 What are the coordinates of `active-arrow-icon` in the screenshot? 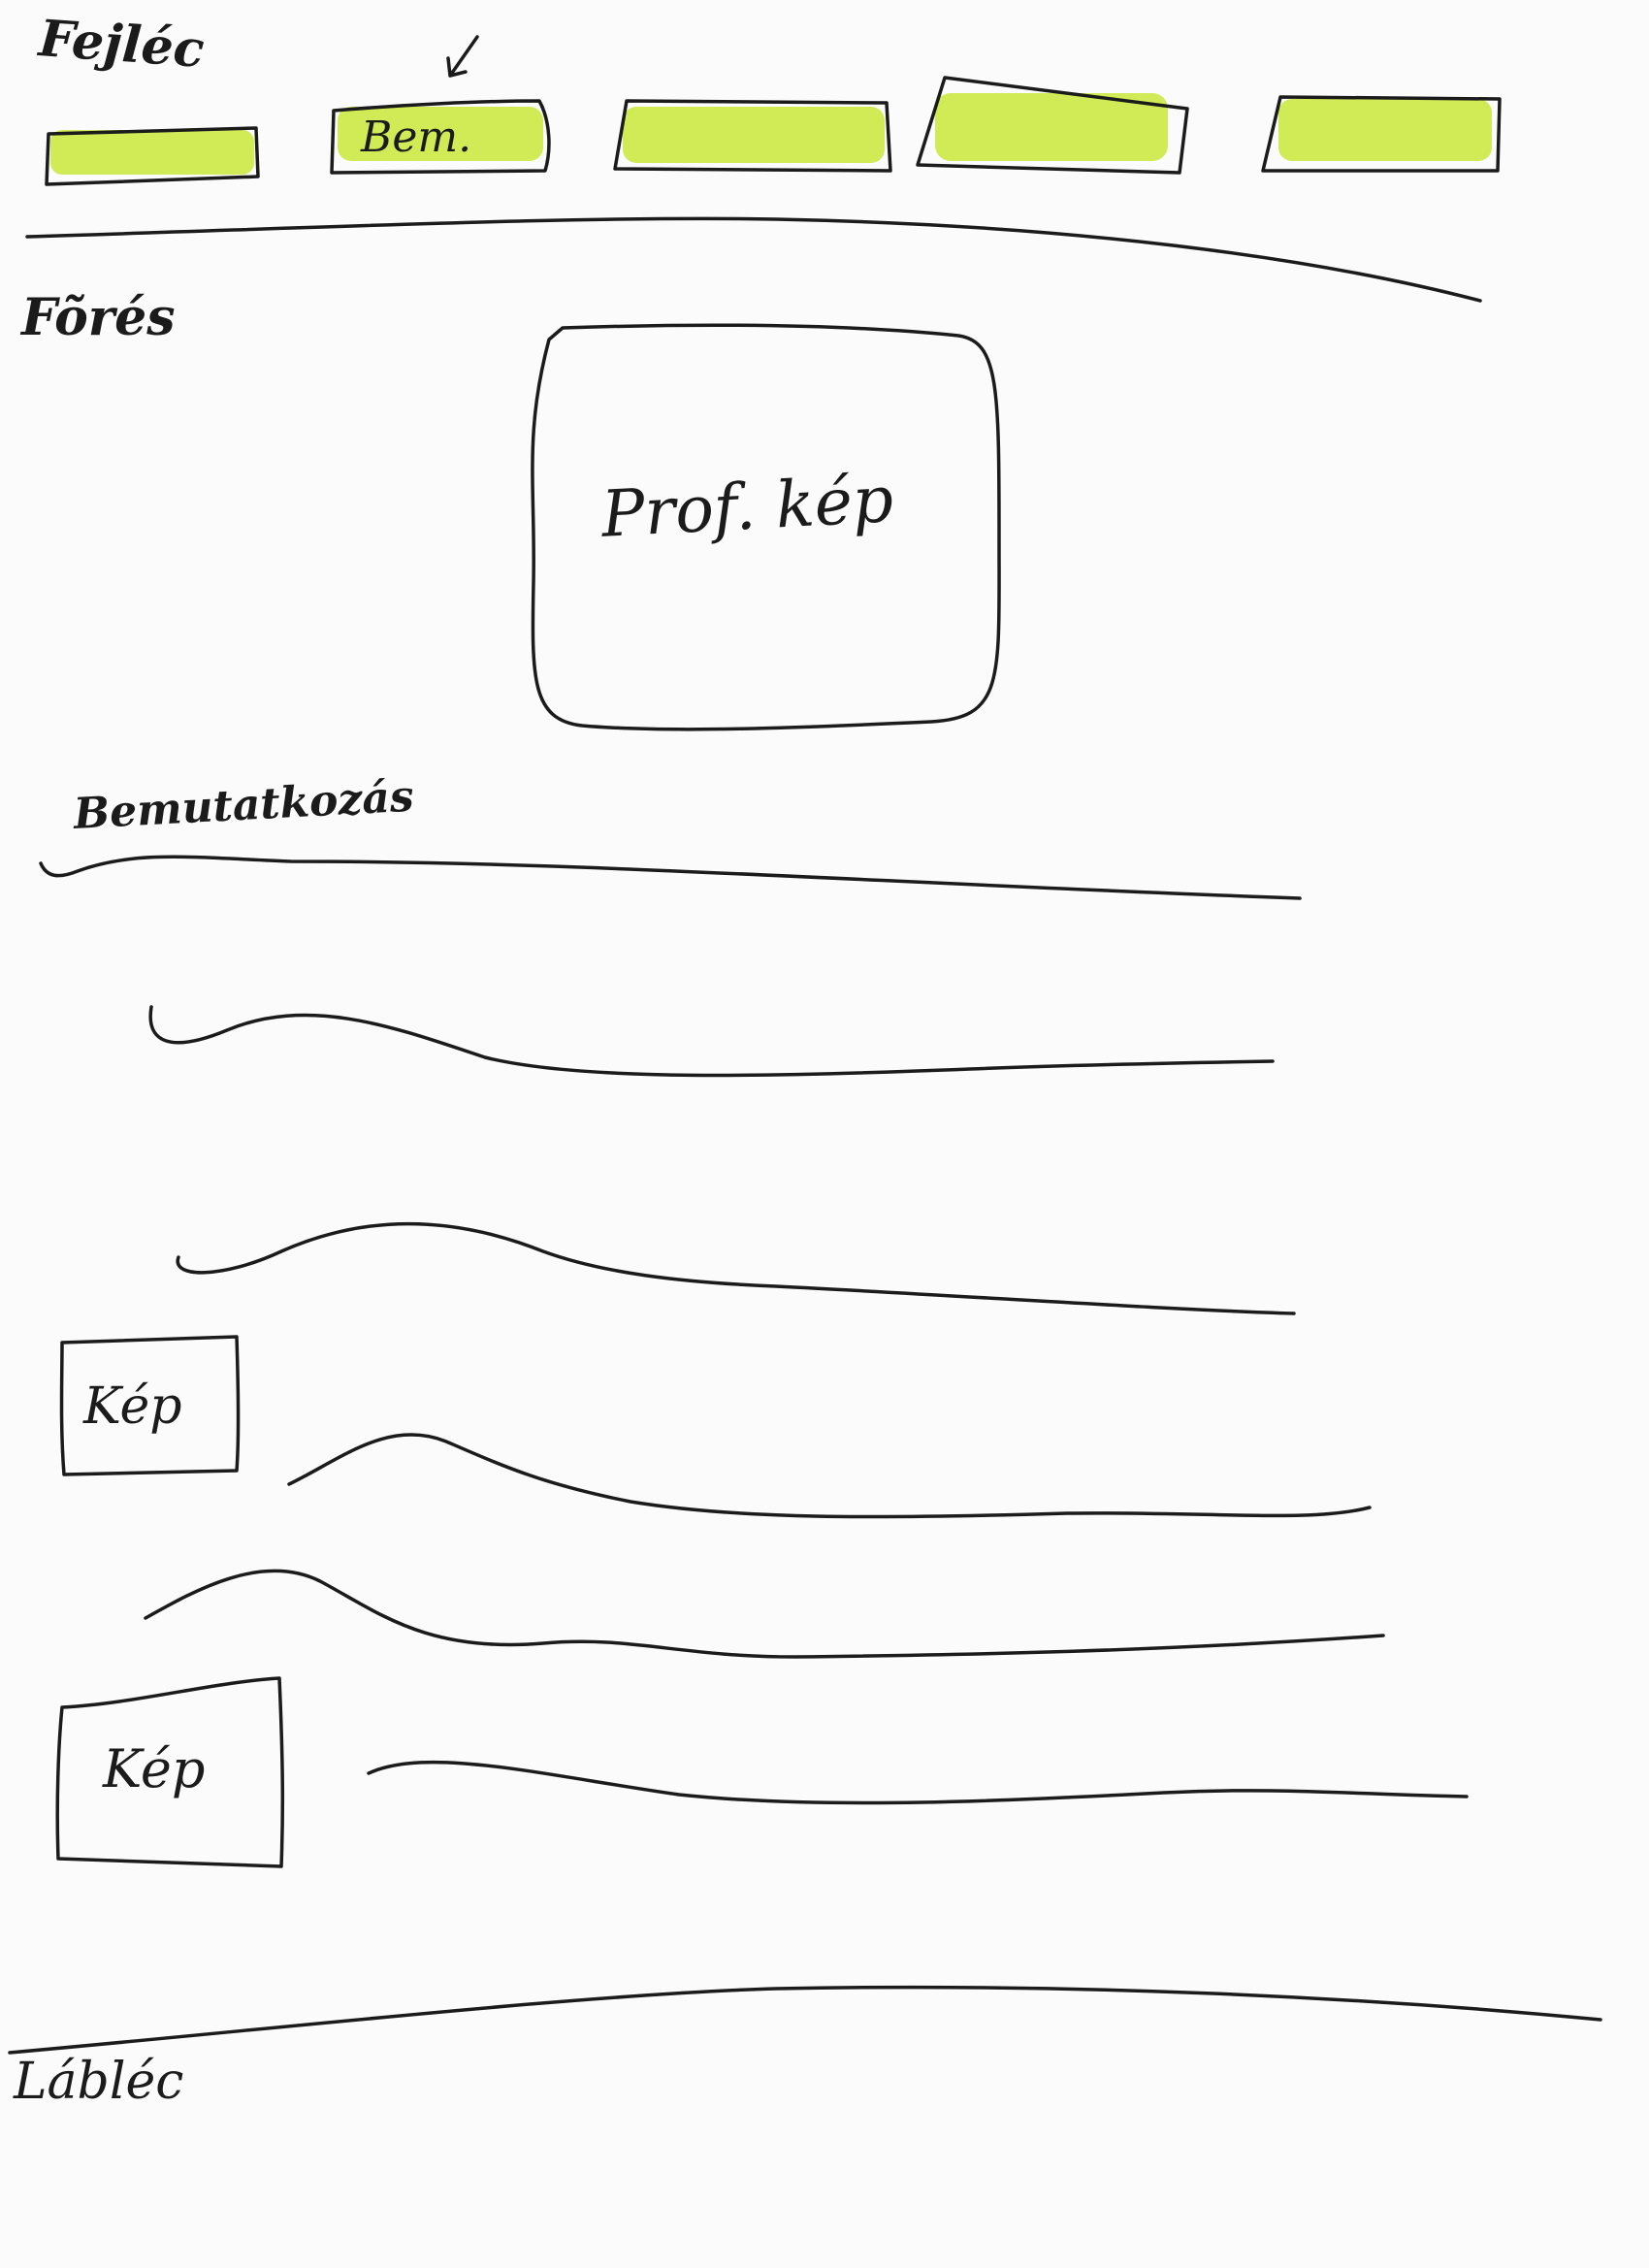 It's located at (462, 56).